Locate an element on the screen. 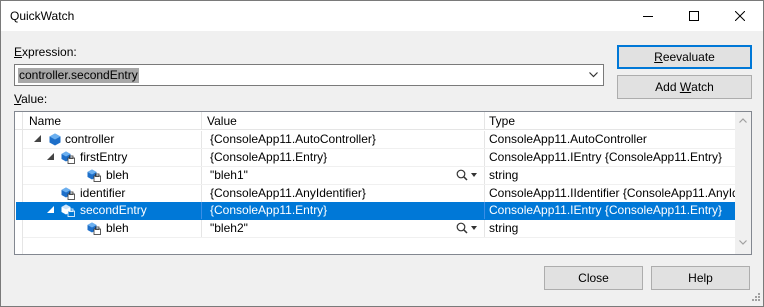  maximize-icon is located at coordinates (694, 16).